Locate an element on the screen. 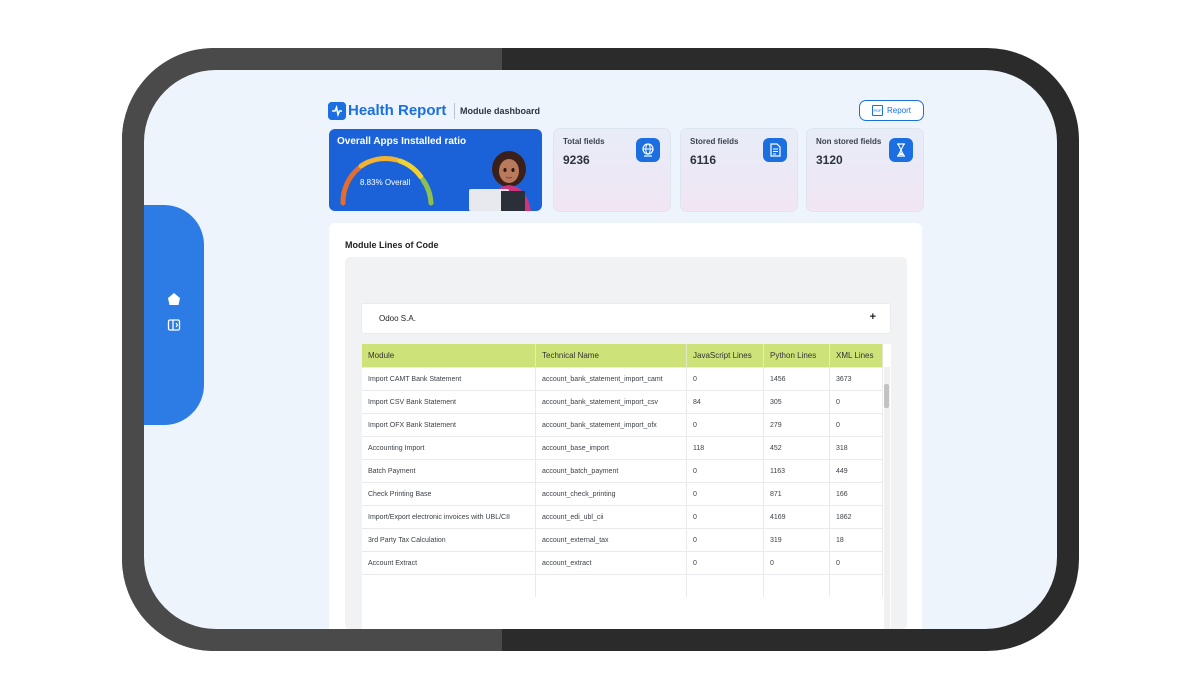 Image resolution: width=1200 pixels, height=697 pixels. cell-python-lines: 4169 is located at coordinates (796, 517).